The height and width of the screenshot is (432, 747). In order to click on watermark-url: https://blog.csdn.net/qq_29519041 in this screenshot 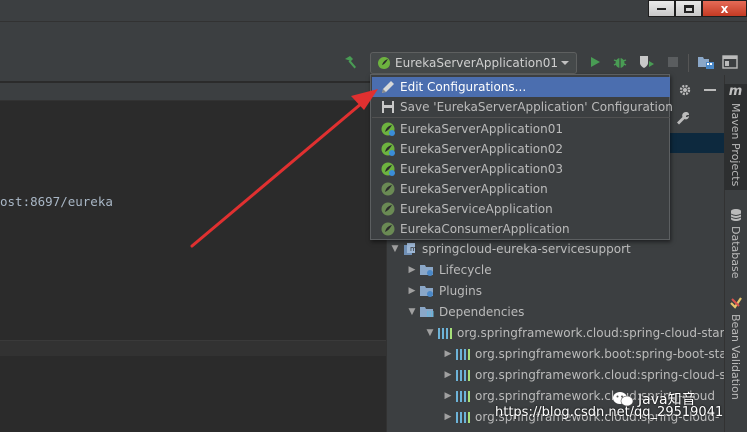, I will do `click(609, 412)`.